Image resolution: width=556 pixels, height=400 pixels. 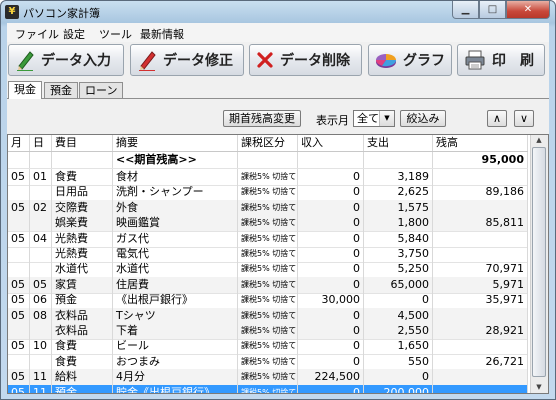 I want to click on scroll-up-arrow-icon: ▲, so click(x=539, y=140).